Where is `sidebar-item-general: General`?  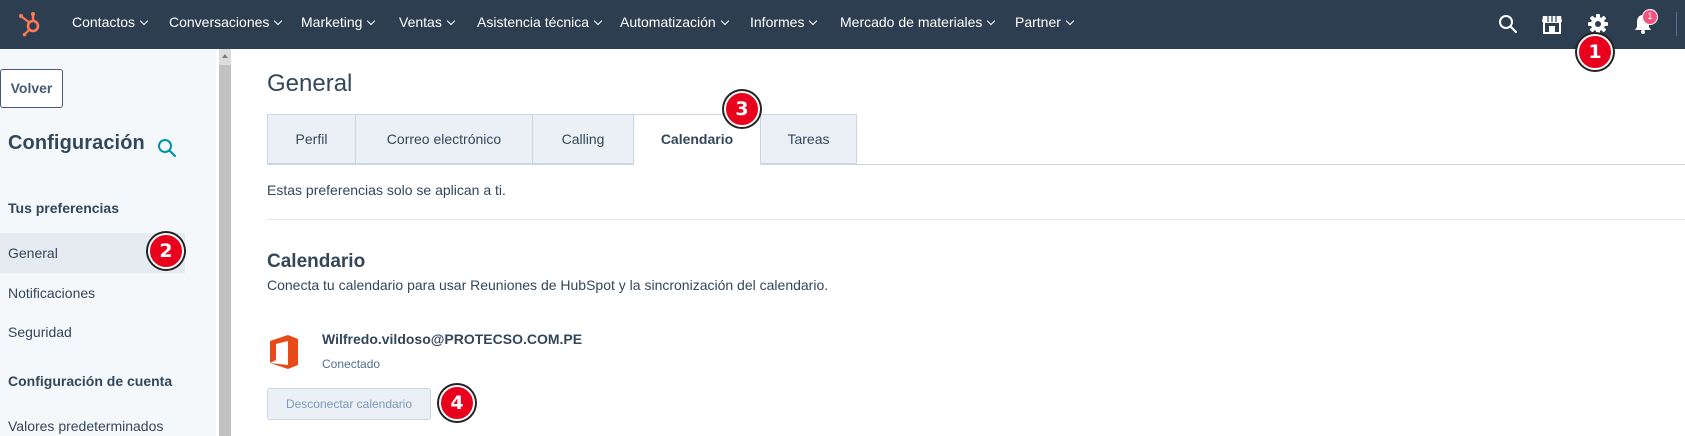 sidebar-item-general: General is located at coordinates (33, 253).